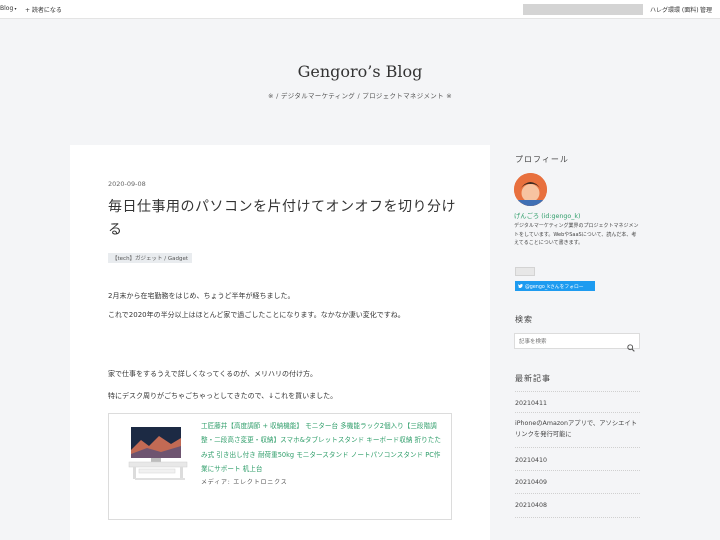  What do you see at coordinates (542, 159) in the screenshot?
I see `profile-heading: プロフィール` at bounding box center [542, 159].